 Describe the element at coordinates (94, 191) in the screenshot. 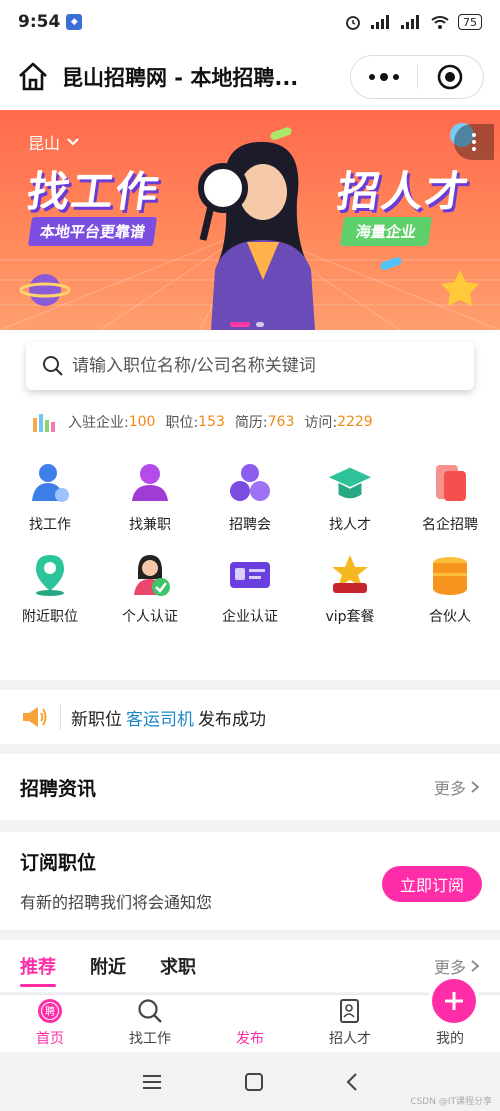

I see `banner-headline-left: 找工作` at that location.